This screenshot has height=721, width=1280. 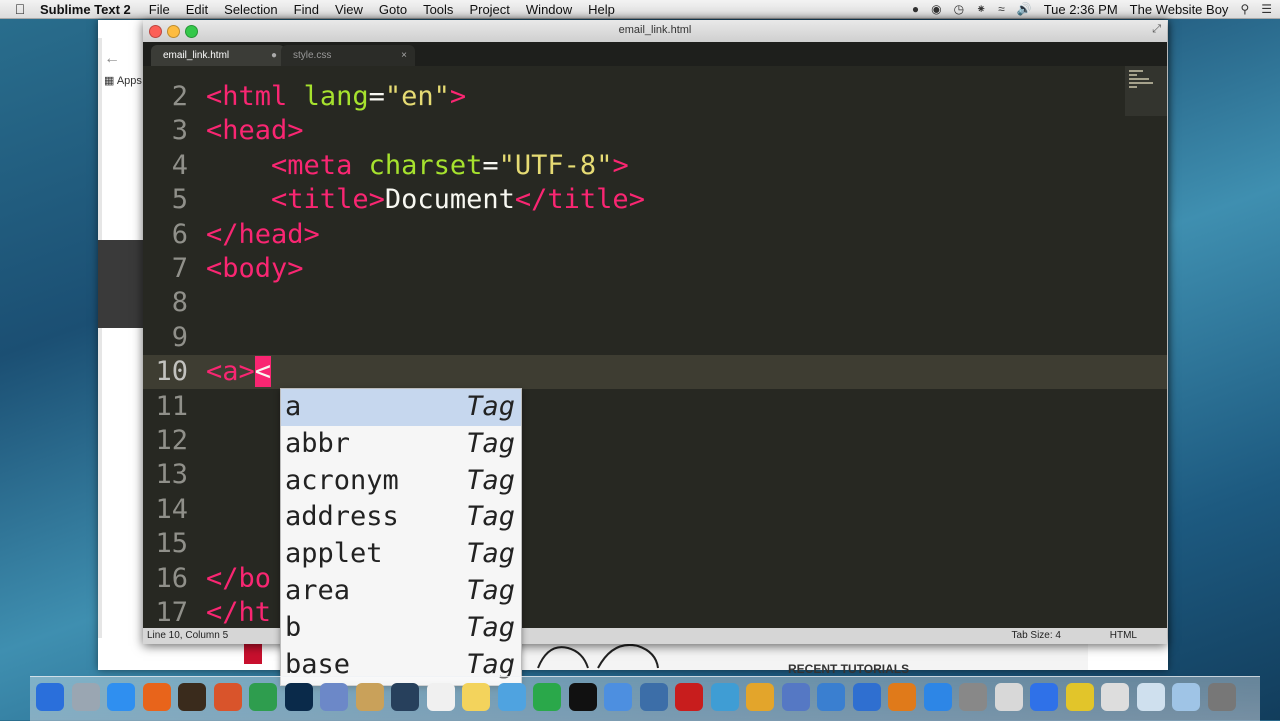 I want to click on completion-word: address, so click(x=342, y=517).